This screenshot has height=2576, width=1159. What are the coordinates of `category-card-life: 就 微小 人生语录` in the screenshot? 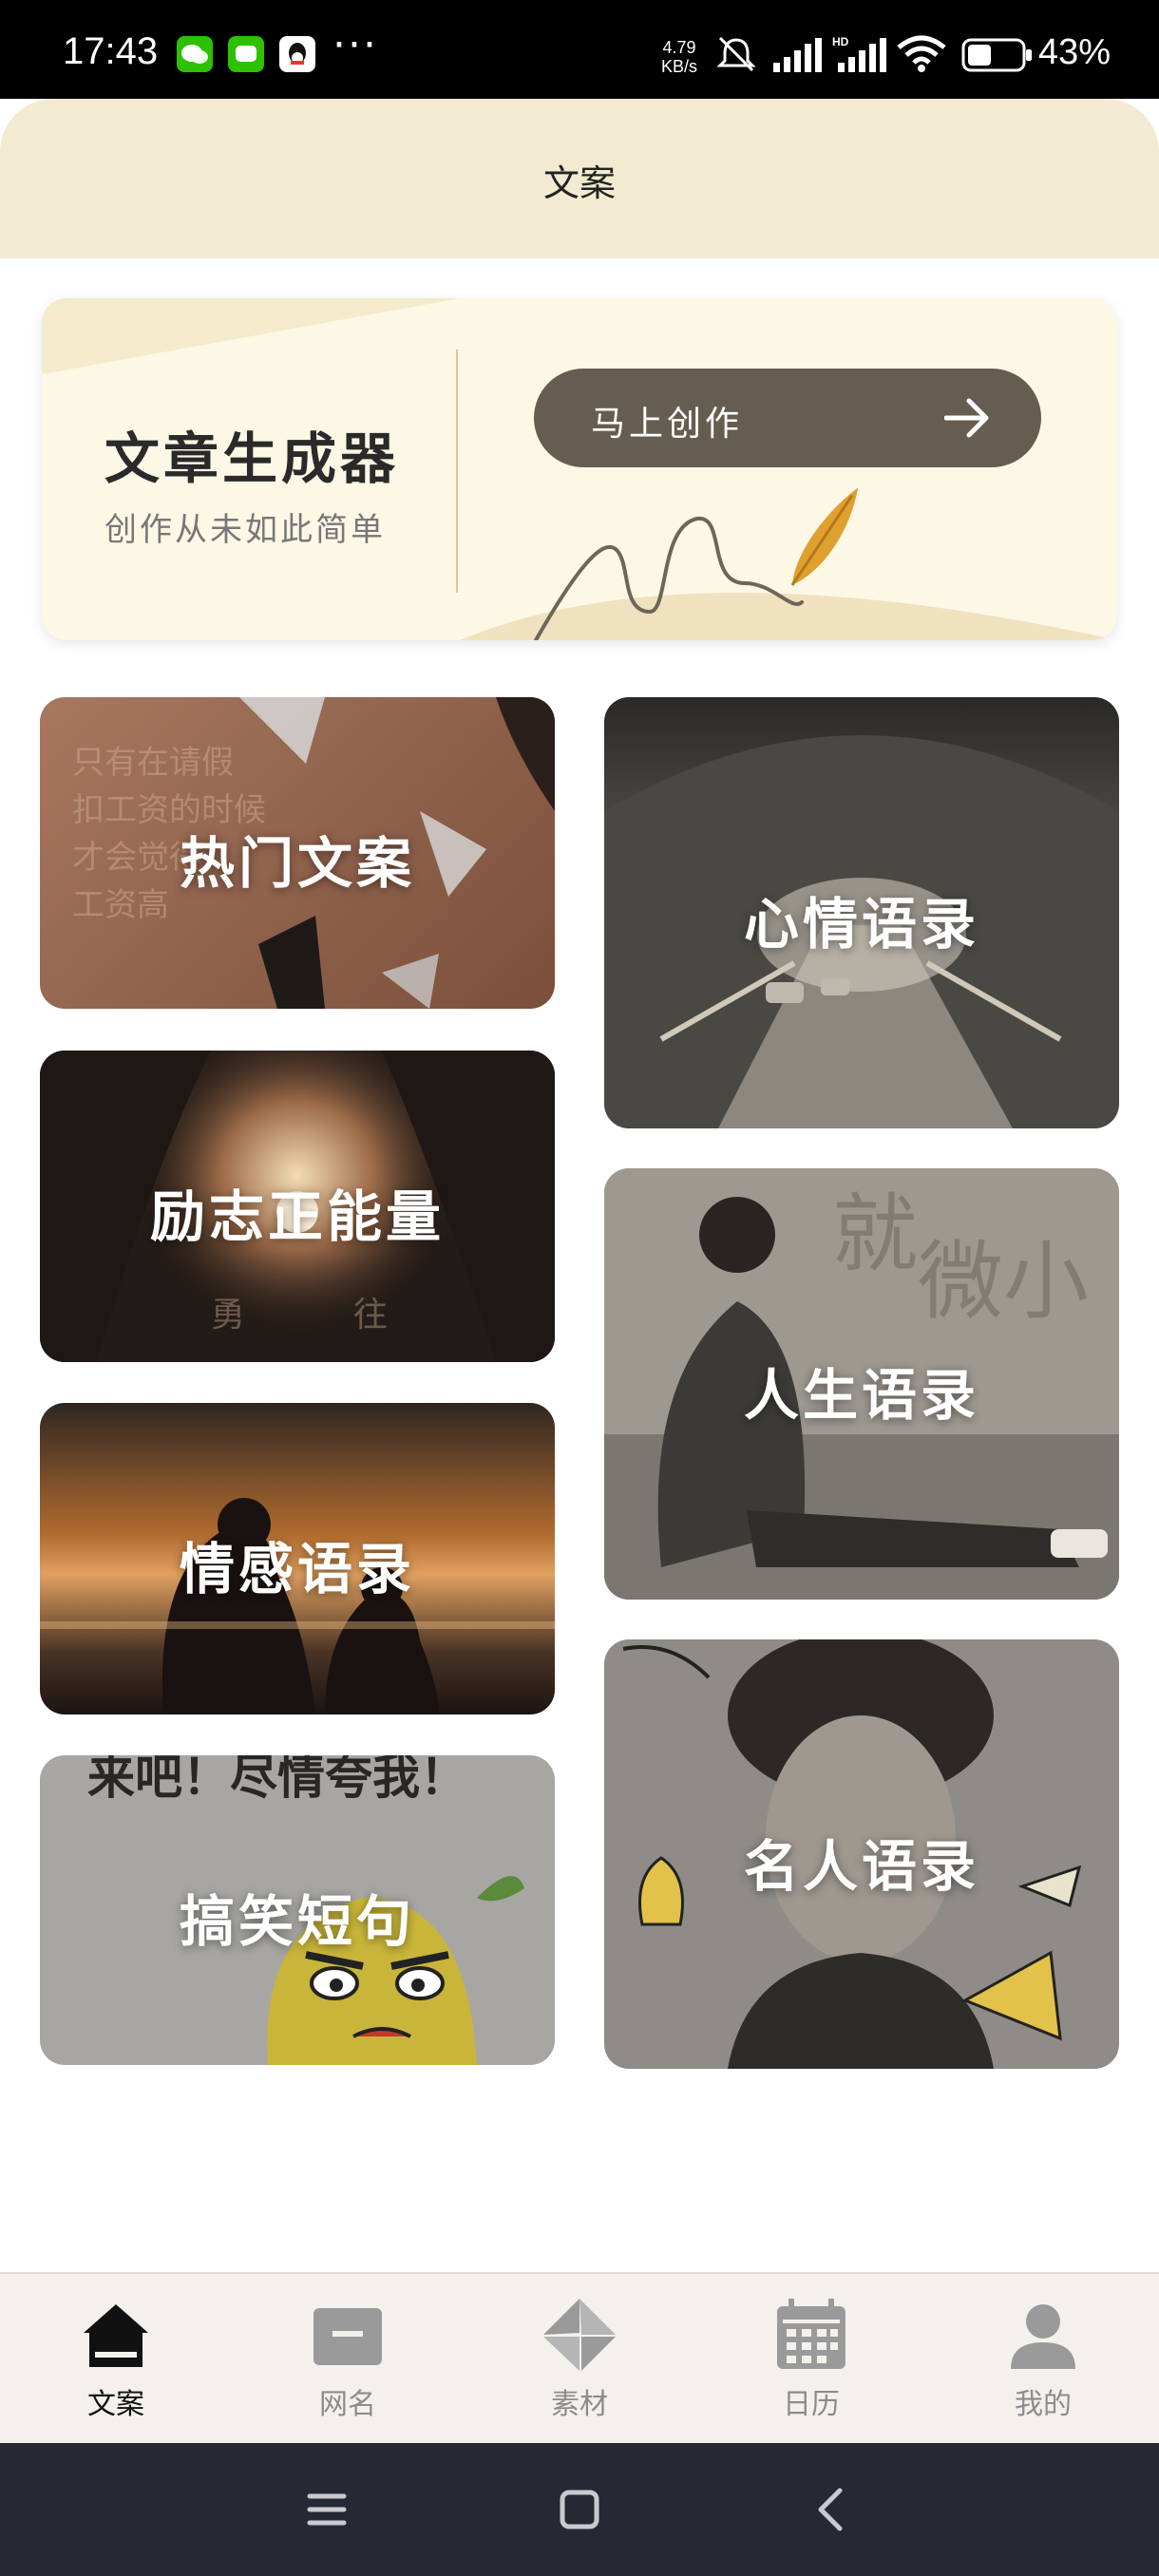 It's located at (861, 1384).